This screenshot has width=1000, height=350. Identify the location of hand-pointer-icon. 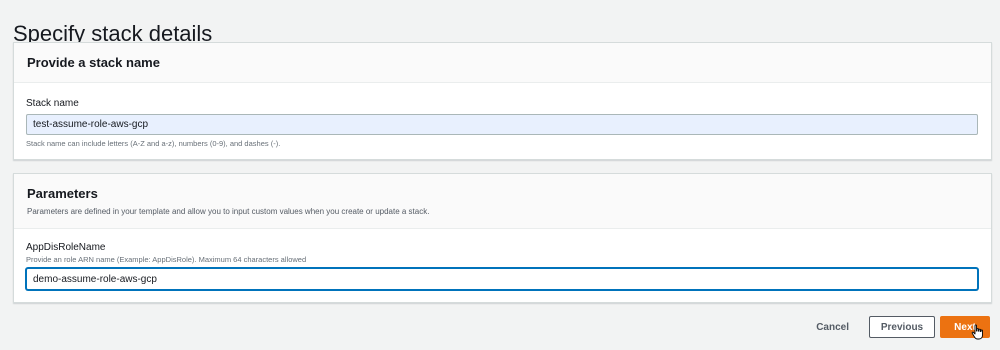
(977, 332).